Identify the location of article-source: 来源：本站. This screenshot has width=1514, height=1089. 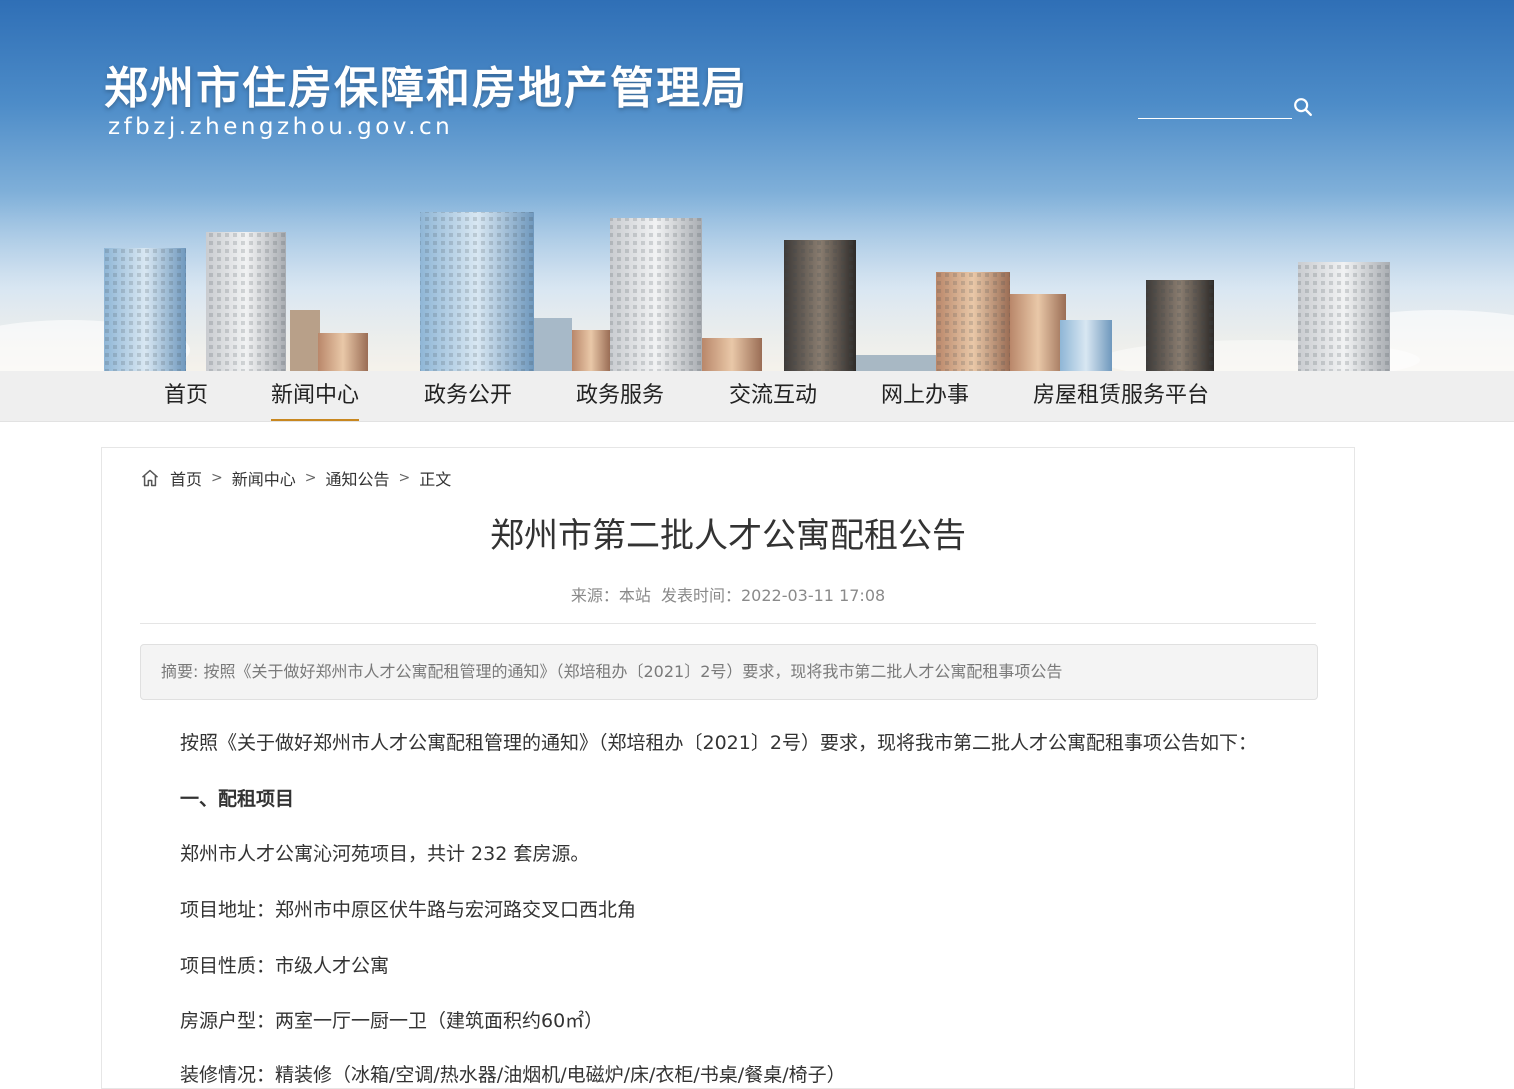
(610, 595).